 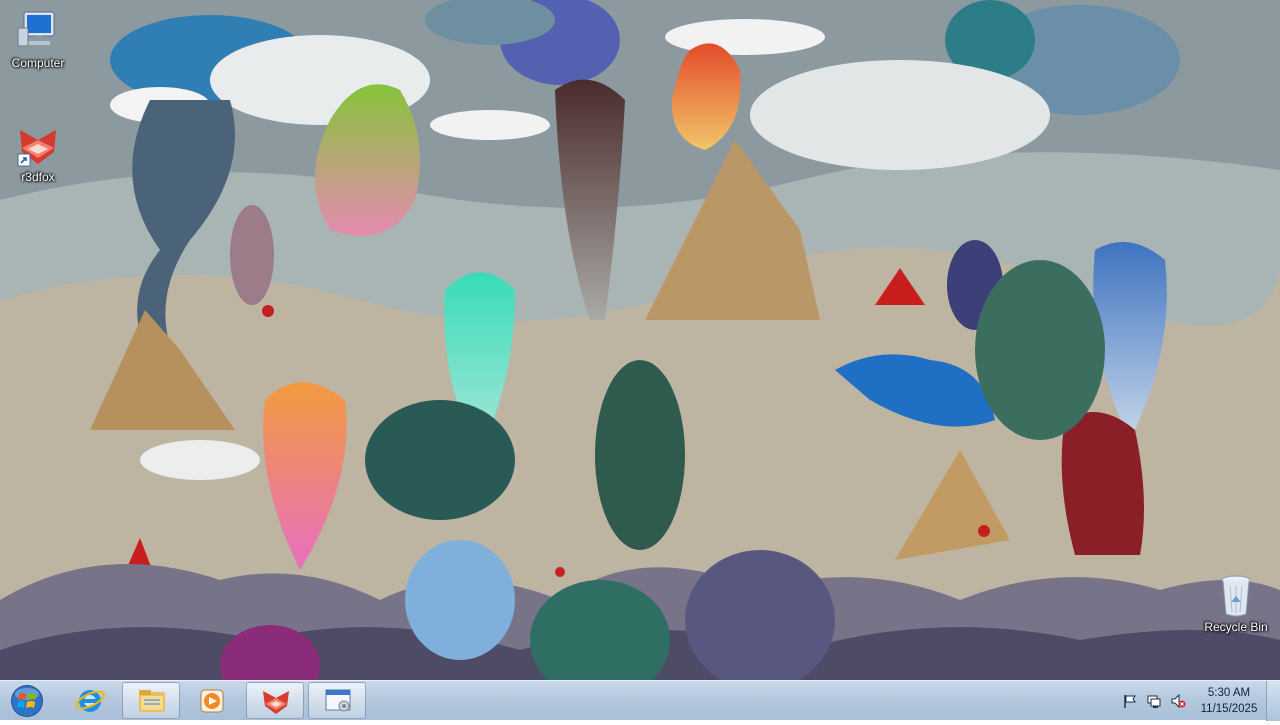 I want to click on file-explorer-icon, so click(x=152, y=701).